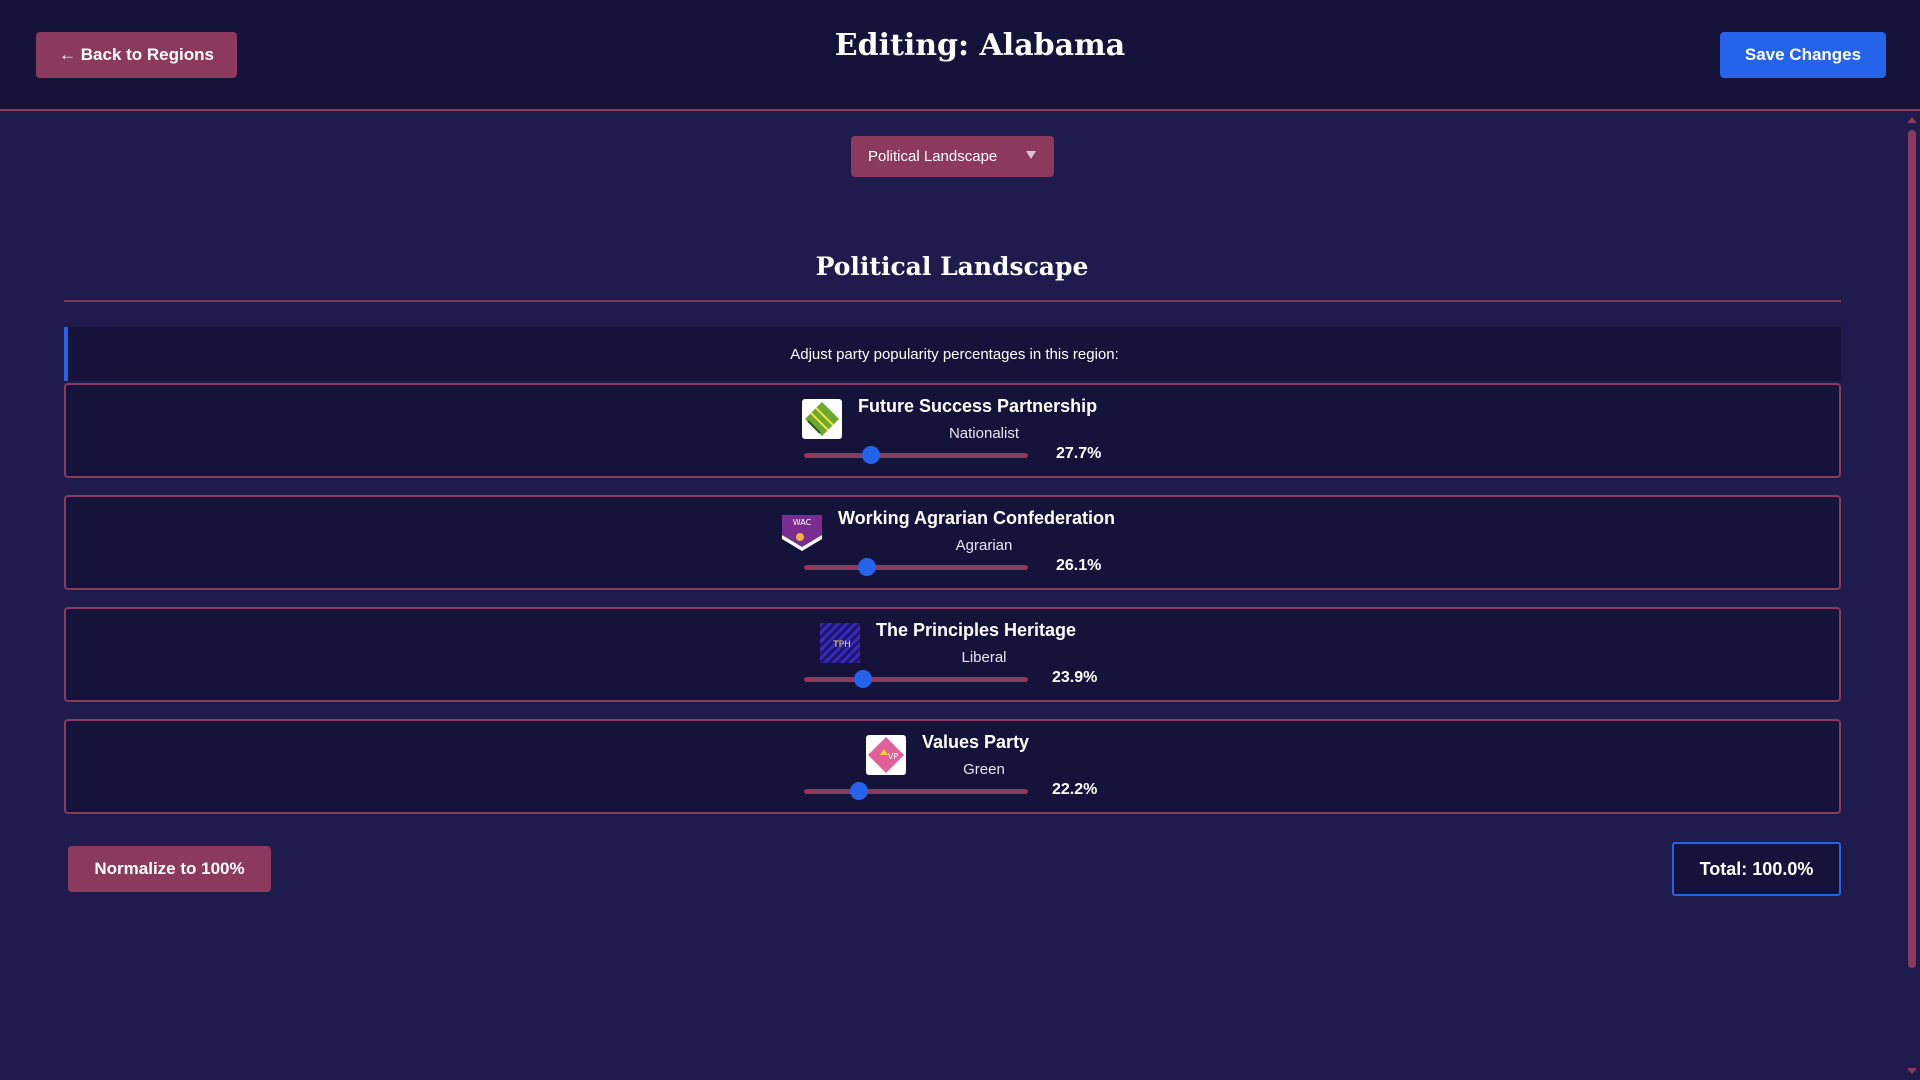  What do you see at coordinates (169, 869) in the screenshot?
I see `normalize-button: Normalize to 100%` at bounding box center [169, 869].